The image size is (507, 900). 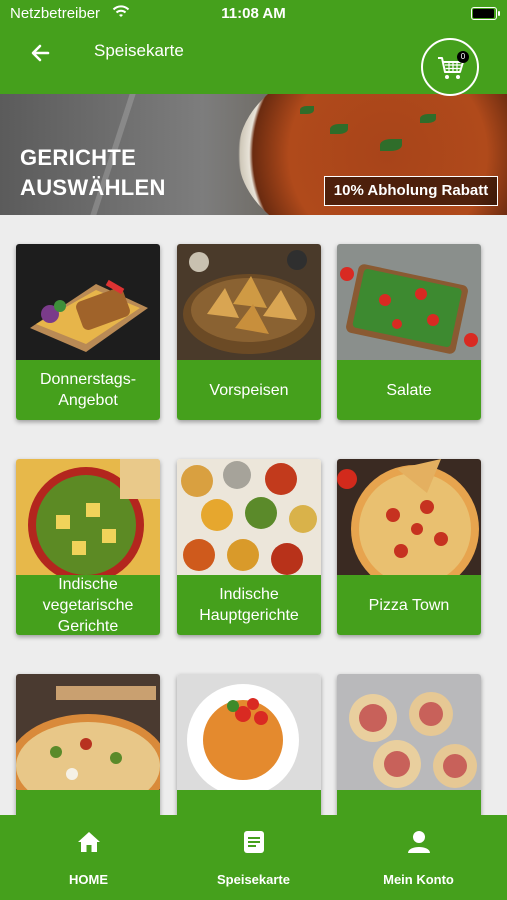 What do you see at coordinates (93, 173) in the screenshot?
I see `banner-title: GERICHTE AUSWÄHLEN` at bounding box center [93, 173].